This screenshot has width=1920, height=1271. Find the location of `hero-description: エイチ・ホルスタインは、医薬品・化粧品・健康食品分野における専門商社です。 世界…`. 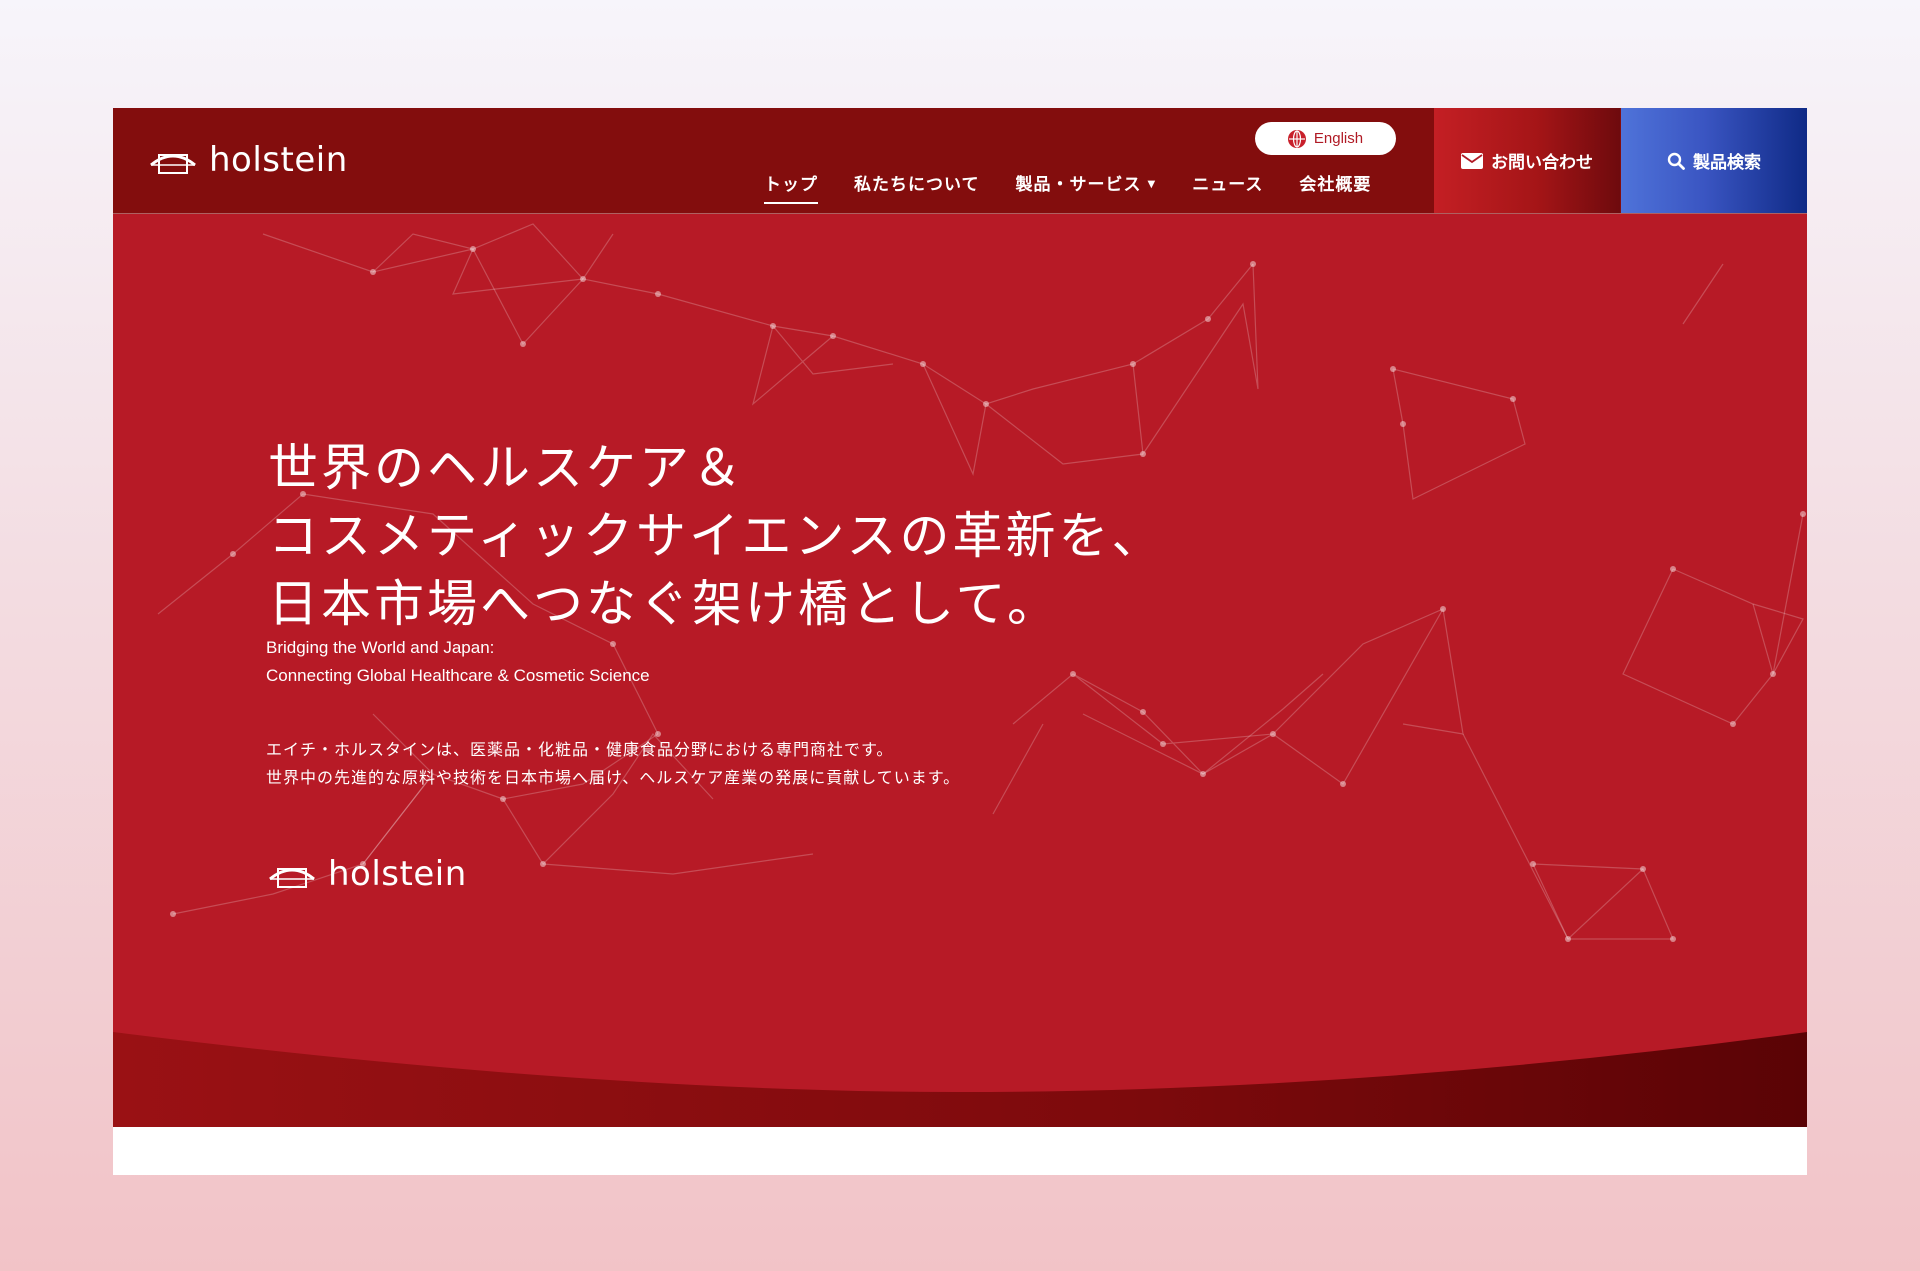

hero-description: エイチ・ホルスタインは、医薬品・化粧品・健康食品分野における専門商社です。 世界… is located at coordinates (613, 763).